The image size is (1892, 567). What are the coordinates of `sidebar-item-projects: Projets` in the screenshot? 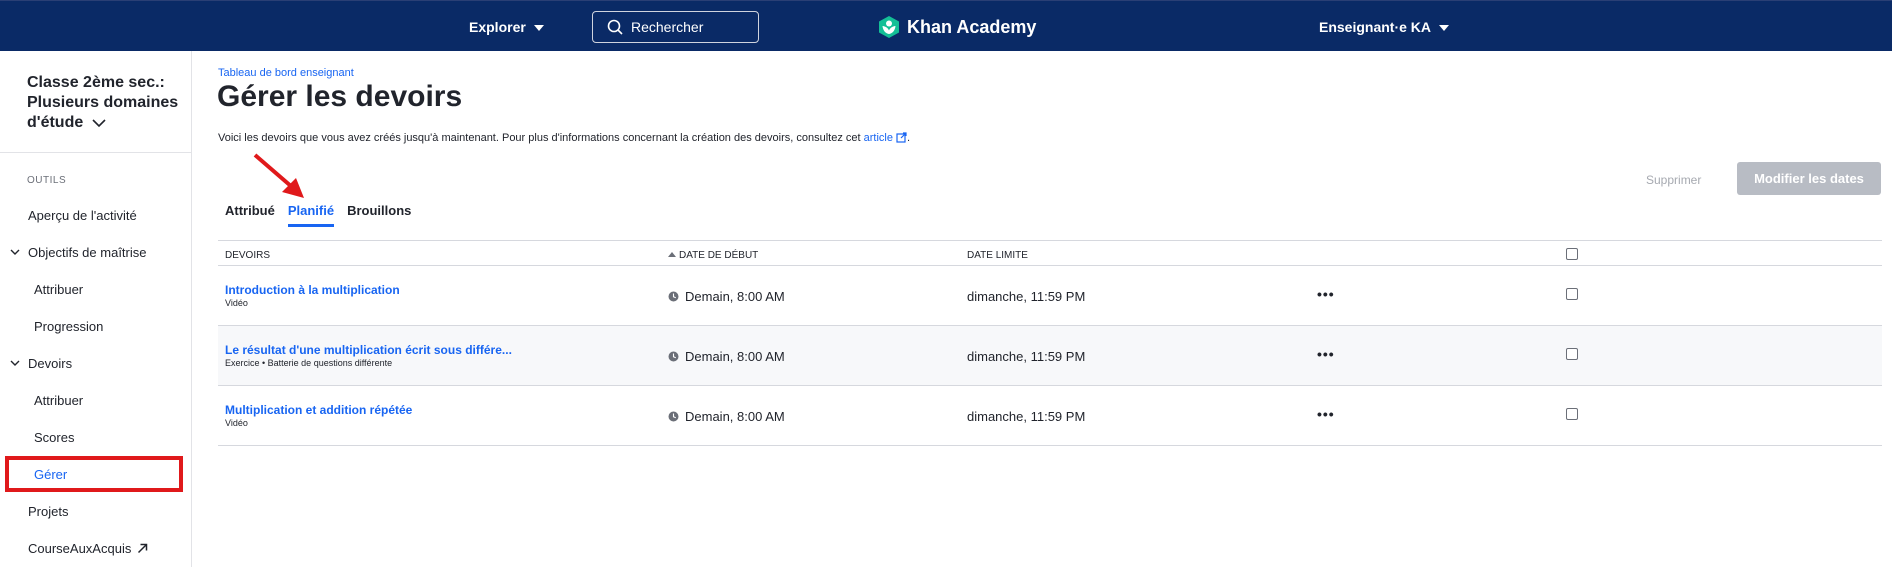 It's located at (48, 511).